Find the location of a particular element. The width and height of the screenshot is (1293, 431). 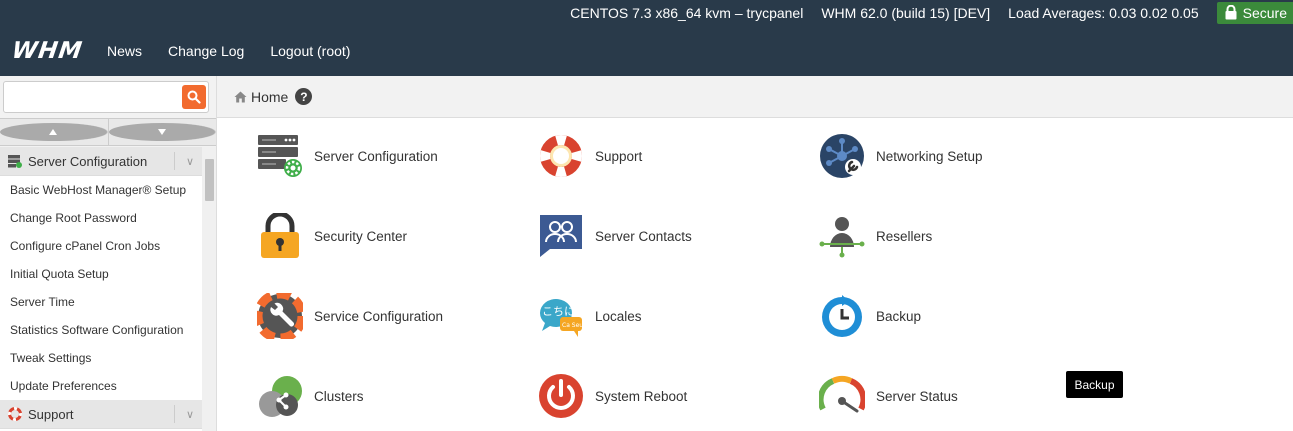

sidebar-search is located at coordinates (106, 97).